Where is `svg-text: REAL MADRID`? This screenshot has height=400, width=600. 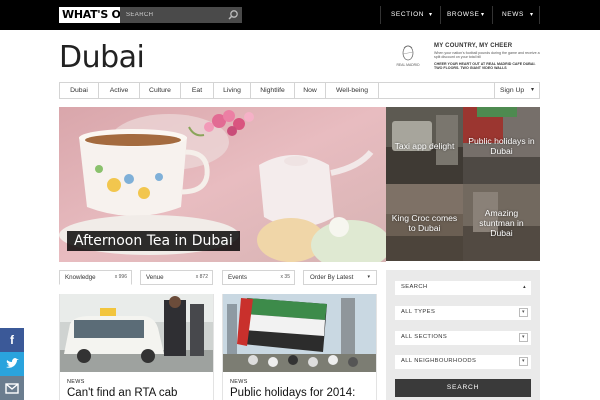
svg-text: REAL MADRID is located at coordinates (408, 65).